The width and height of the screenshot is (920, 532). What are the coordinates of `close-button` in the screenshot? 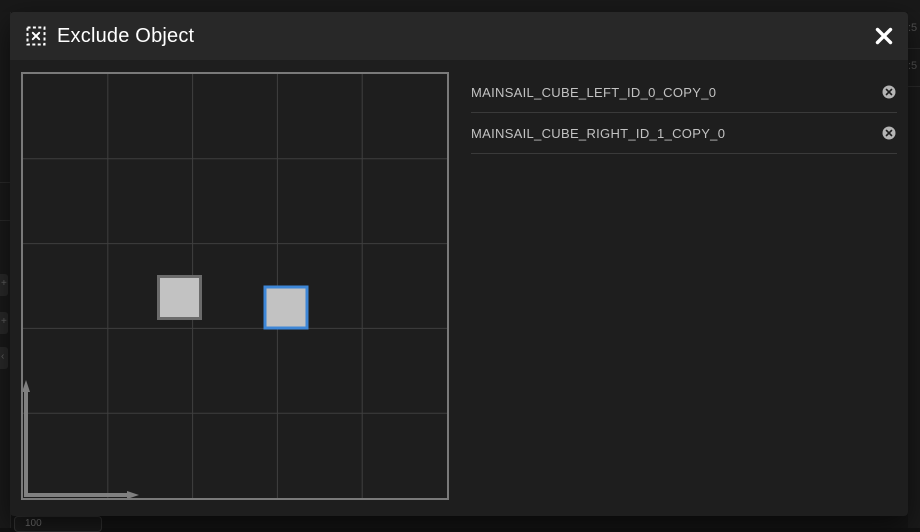 It's located at (884, 36).